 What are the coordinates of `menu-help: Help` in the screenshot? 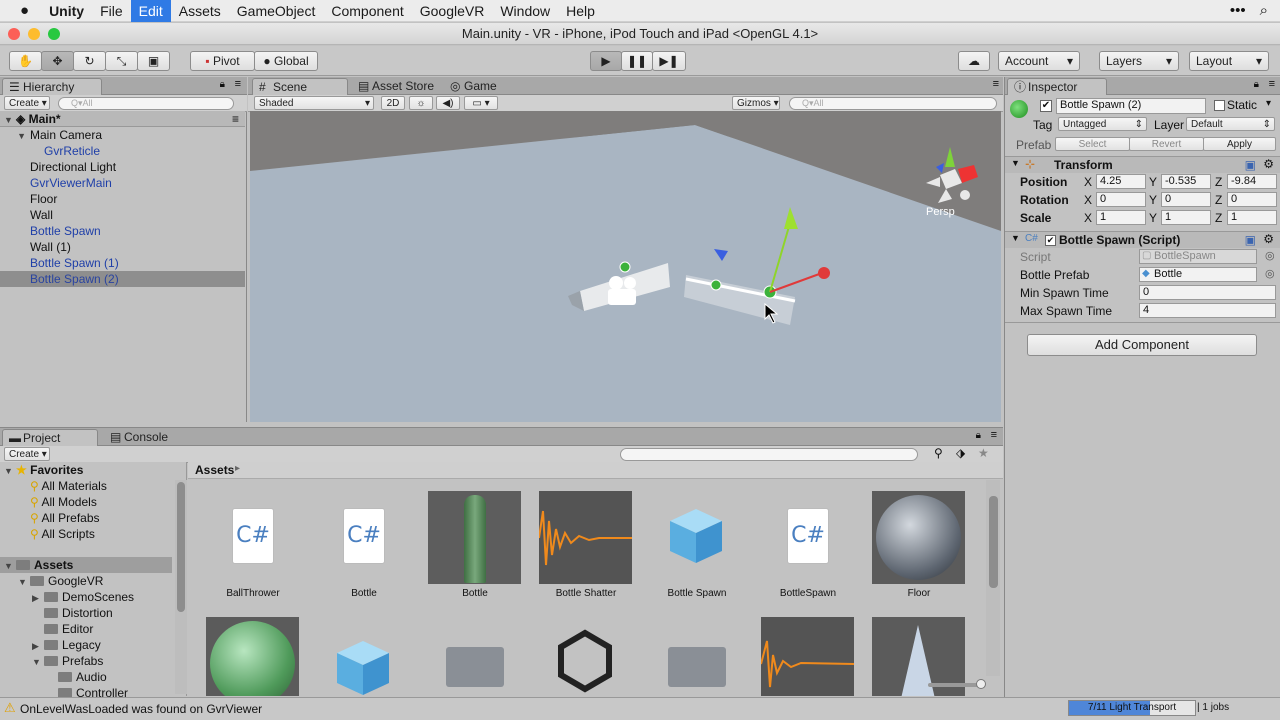 It's located at (580, 11).